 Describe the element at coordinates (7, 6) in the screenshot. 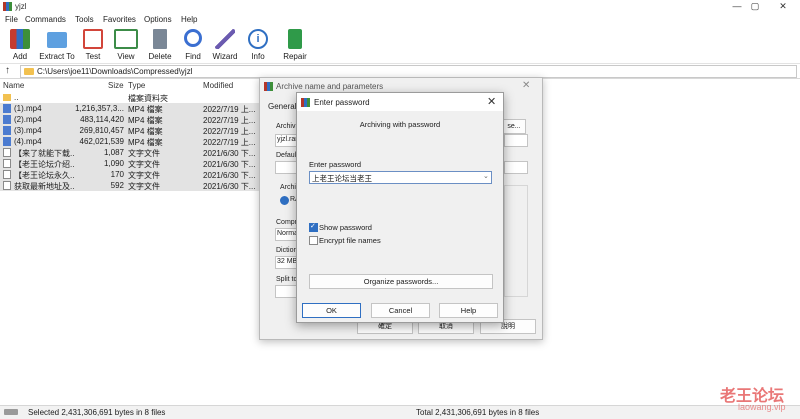

I see `winrar-app-icon` at that location.